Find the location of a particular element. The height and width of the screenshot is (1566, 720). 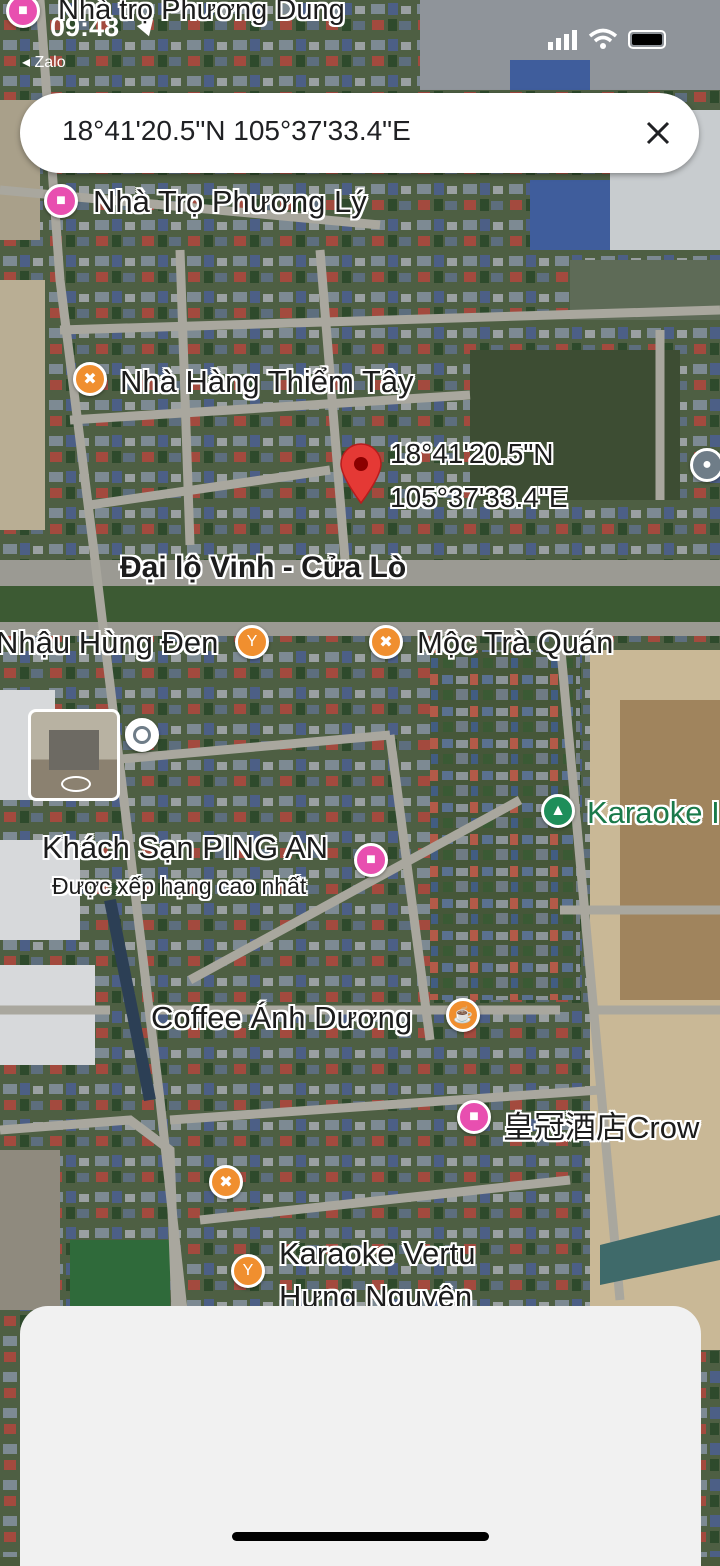

pin-longitude: 105°37'33.4"E is located at coordinates (479, 497).